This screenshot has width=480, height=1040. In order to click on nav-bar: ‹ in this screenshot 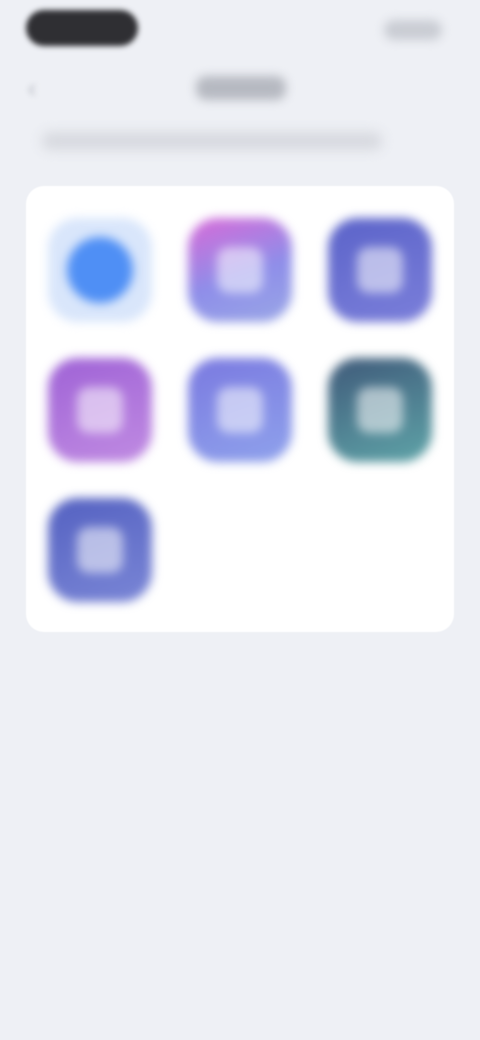, I will do `click(240, 88)`.